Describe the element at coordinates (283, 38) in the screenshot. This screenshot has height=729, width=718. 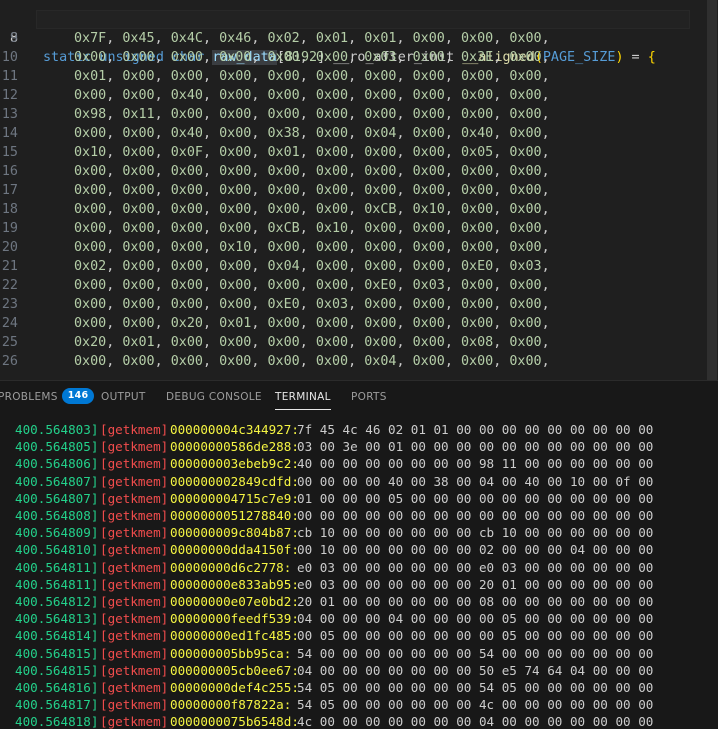
I see `hex-byte: 0x02` at that location.